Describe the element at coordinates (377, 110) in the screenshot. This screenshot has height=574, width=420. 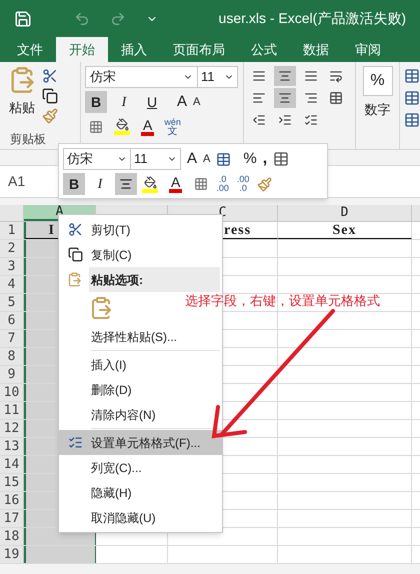
I see `group-label: 数字` at that location.